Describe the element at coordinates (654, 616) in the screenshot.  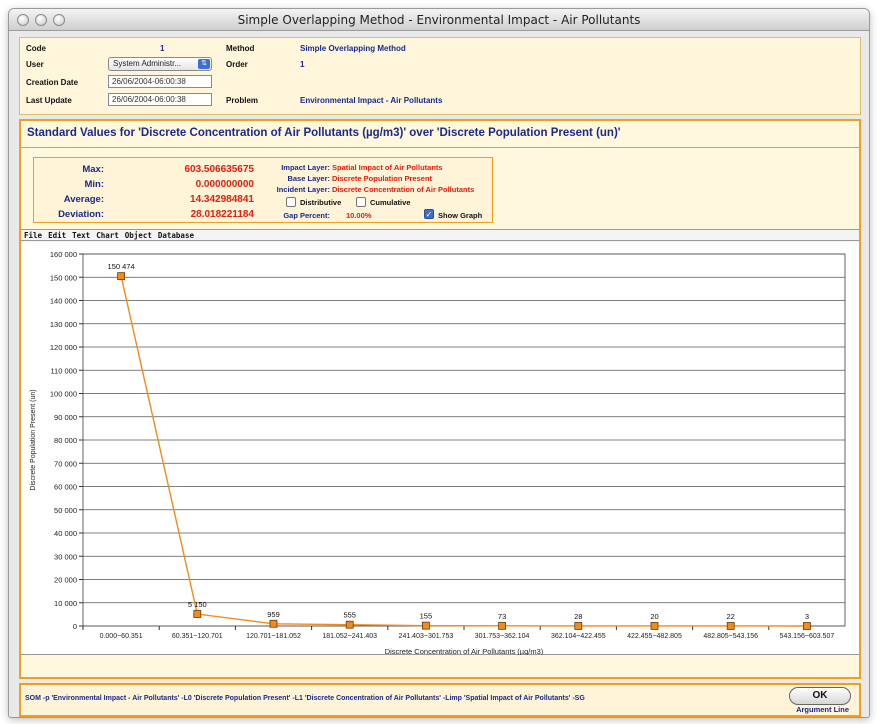
I see `data-label: 20` at that location.